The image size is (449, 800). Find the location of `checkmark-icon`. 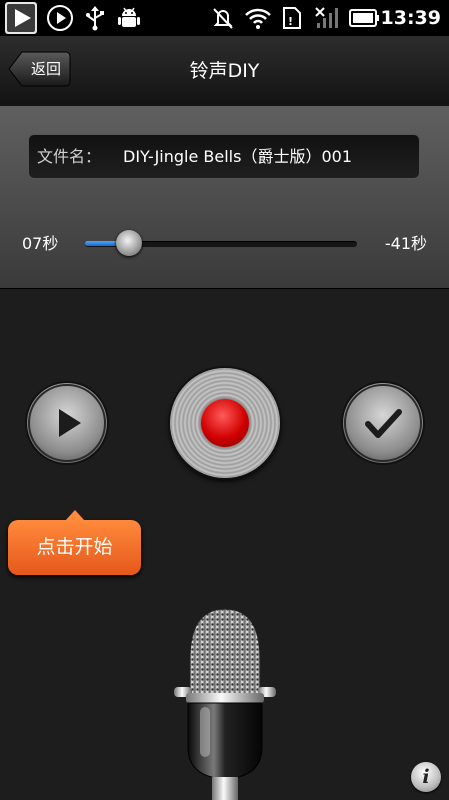

checkmark-icon is located at coordinates (383, 423).